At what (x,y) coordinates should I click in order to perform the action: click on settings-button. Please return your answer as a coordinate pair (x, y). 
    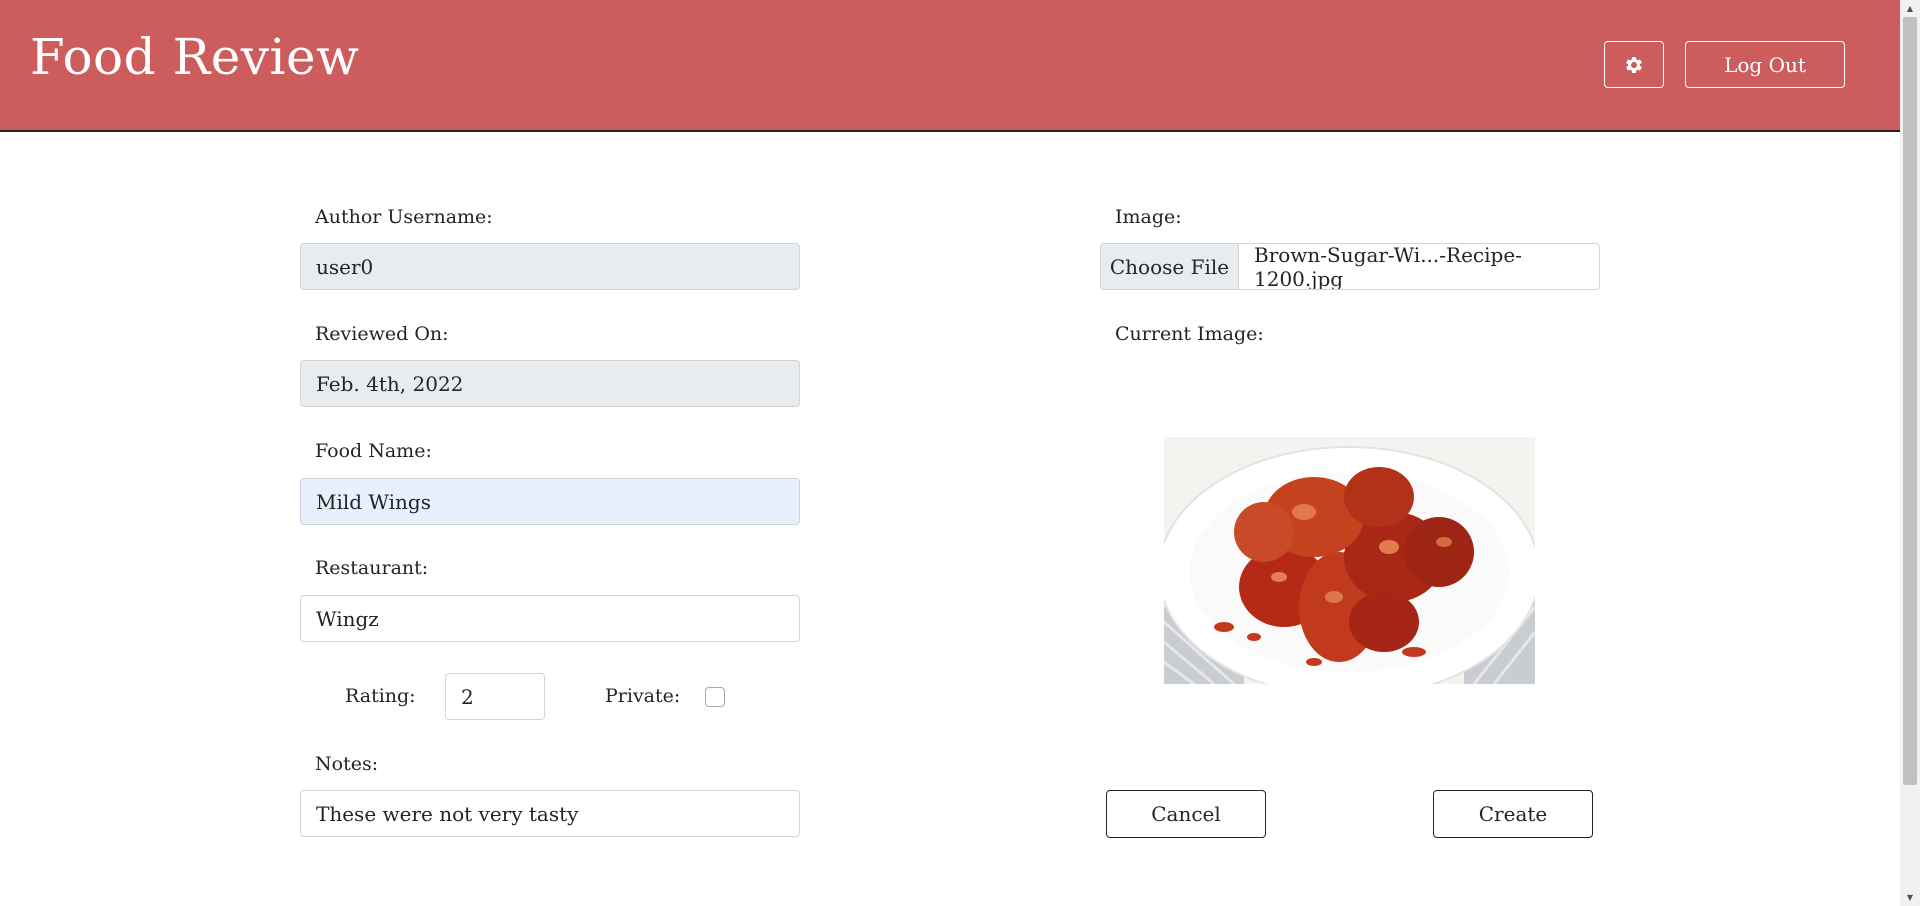
    Looking at the image, I should click on (1634, 64).